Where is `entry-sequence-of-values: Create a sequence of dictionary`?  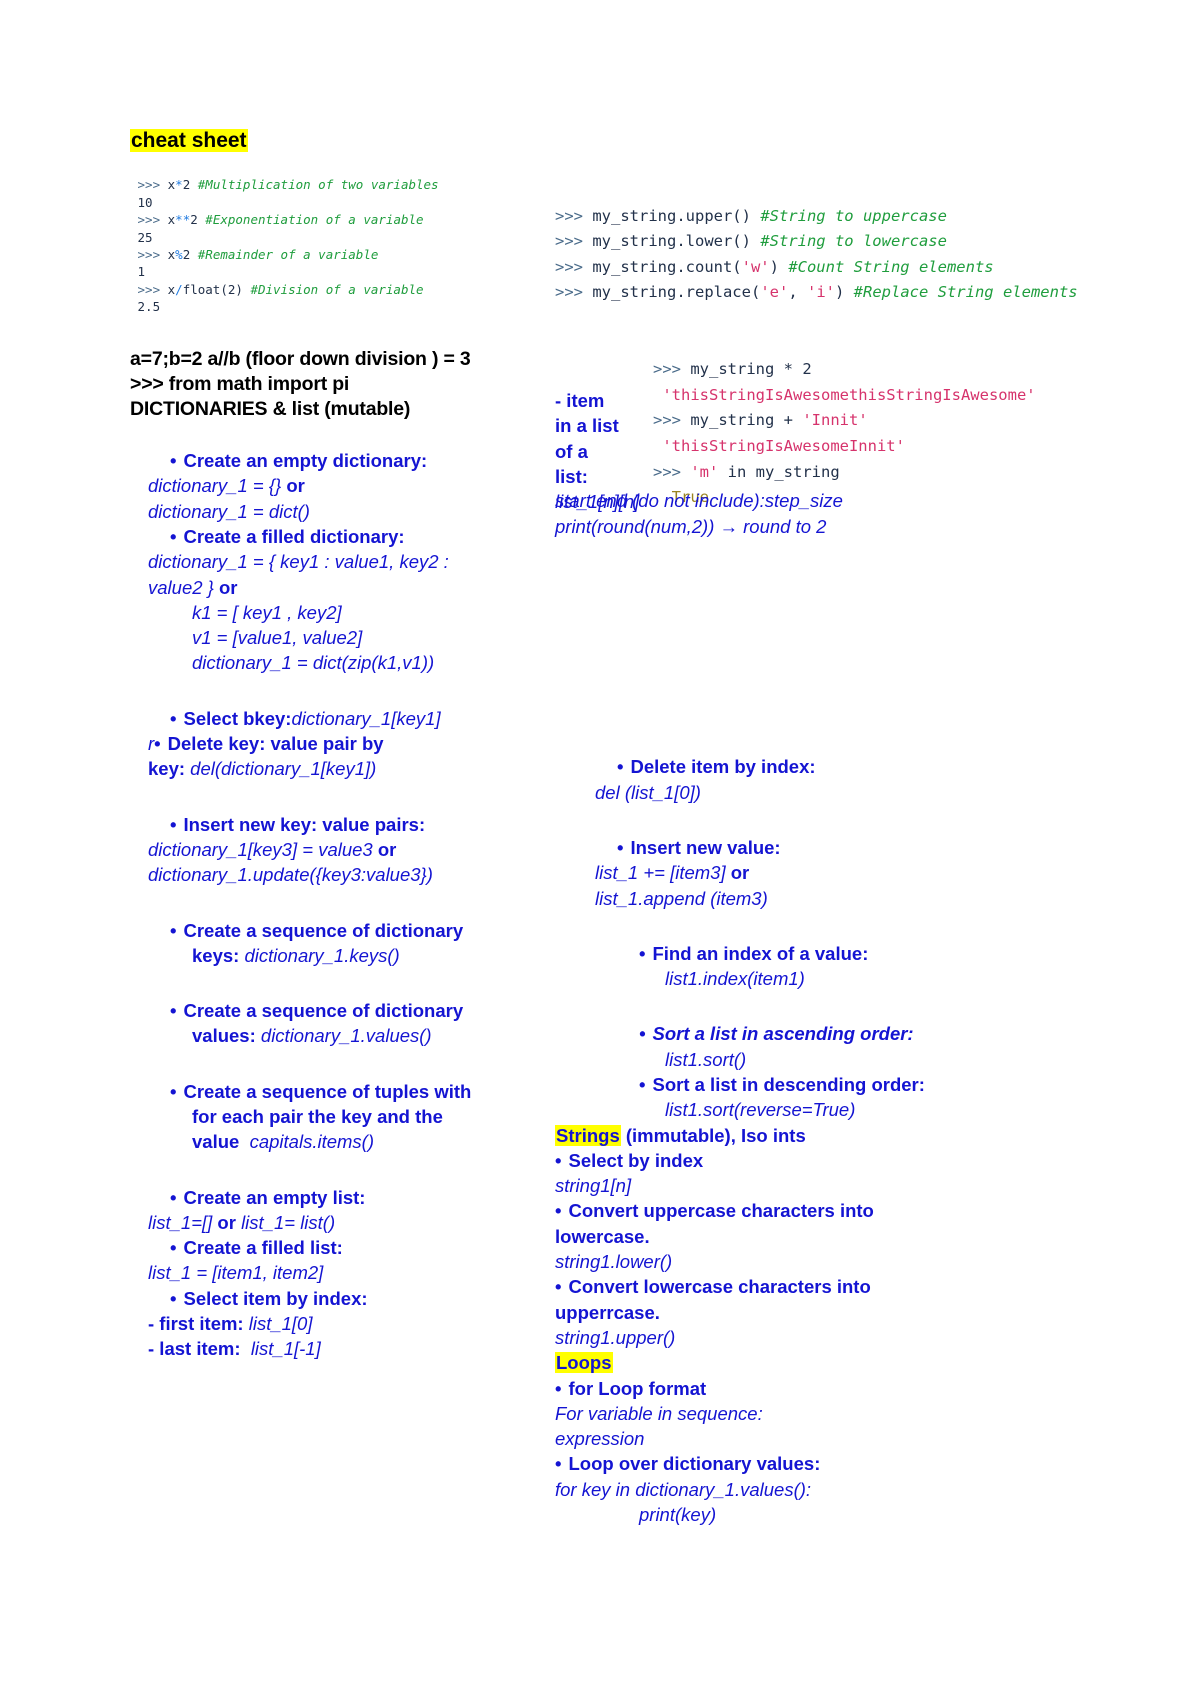
entry-sequence-of-values: Create a sequence of dictionary is located at coordinates (345, 1010).